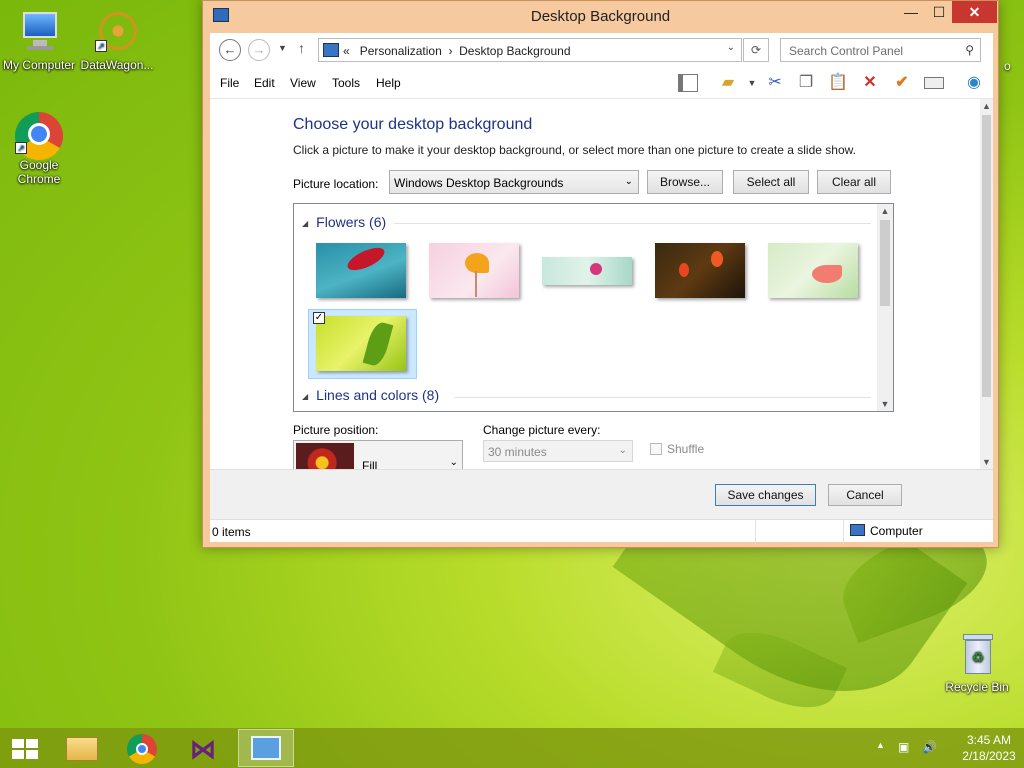 This screenshot has width=1024, height=768. Describe the element at coordinates (969, 50) in the screenshot. I see `search-icon: ⚲` at that location.